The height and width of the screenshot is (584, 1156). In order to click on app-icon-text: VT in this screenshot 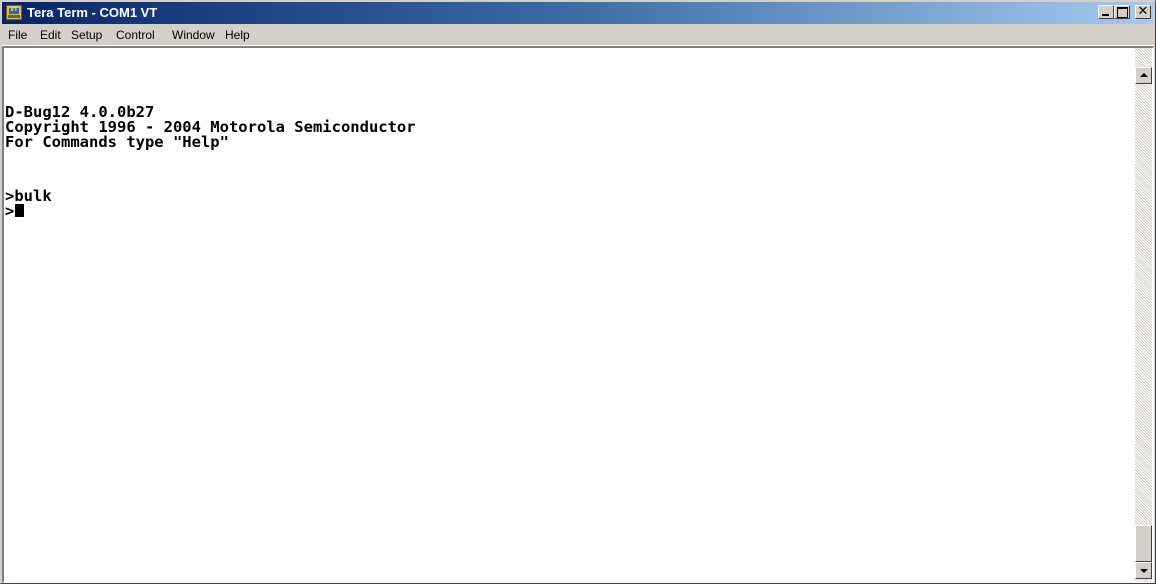, I will do `click(14, 9)`.